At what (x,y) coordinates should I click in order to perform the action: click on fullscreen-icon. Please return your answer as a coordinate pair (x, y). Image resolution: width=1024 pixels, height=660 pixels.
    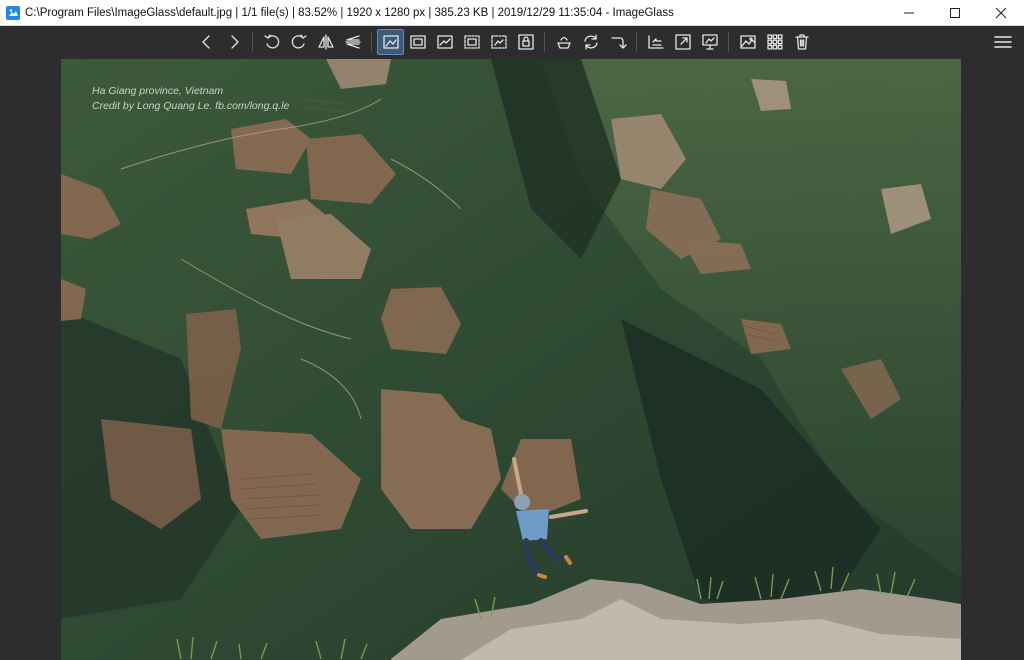
    Looking at the image, I should click on (682, 42).